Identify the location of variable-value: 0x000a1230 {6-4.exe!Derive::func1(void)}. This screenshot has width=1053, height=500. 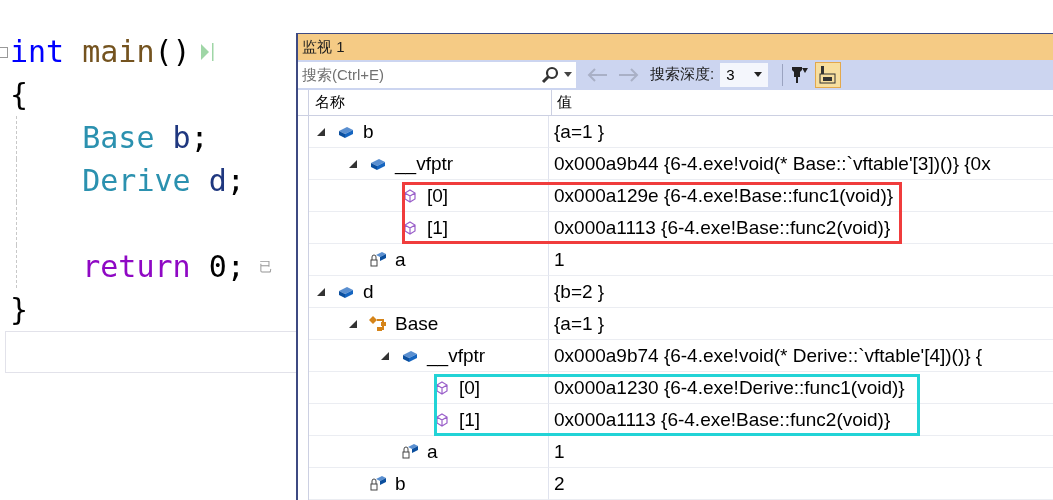
(729, 387).